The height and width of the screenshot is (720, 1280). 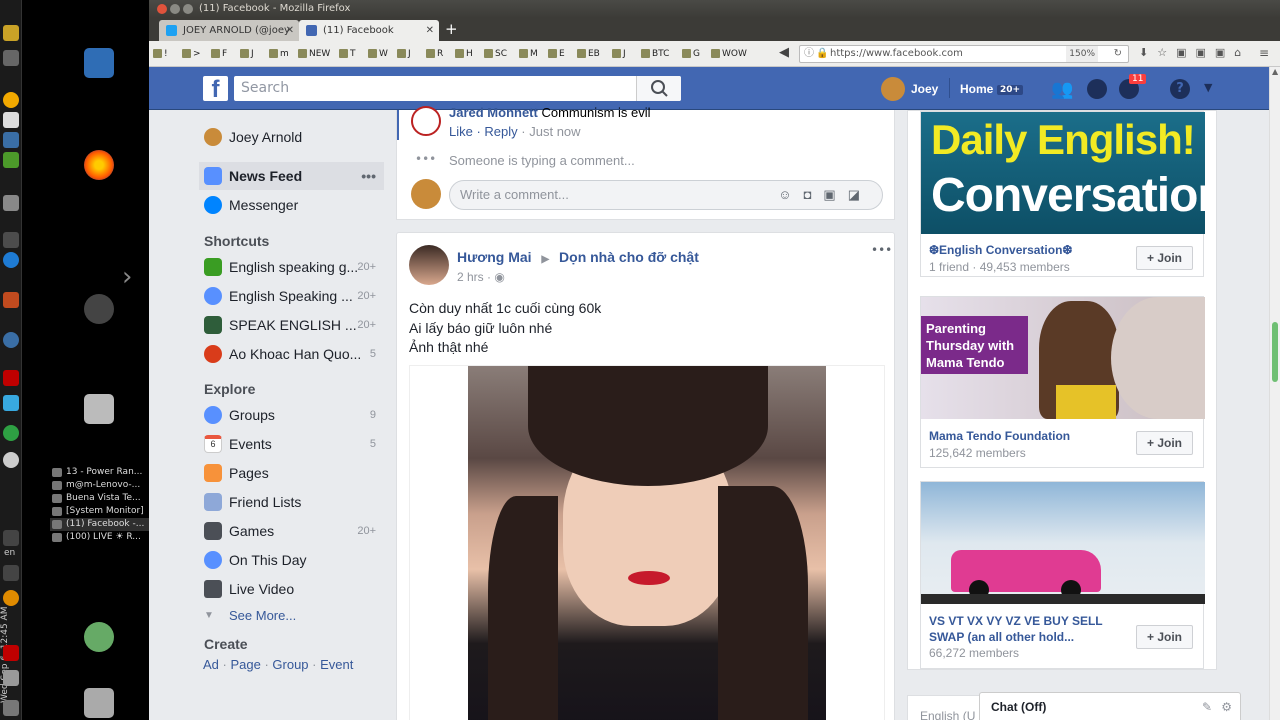 What do you see at coordinates (430, 30) in the screenshot?
I see `close-tab-icon: ✕` at bounding box center [430, 30].